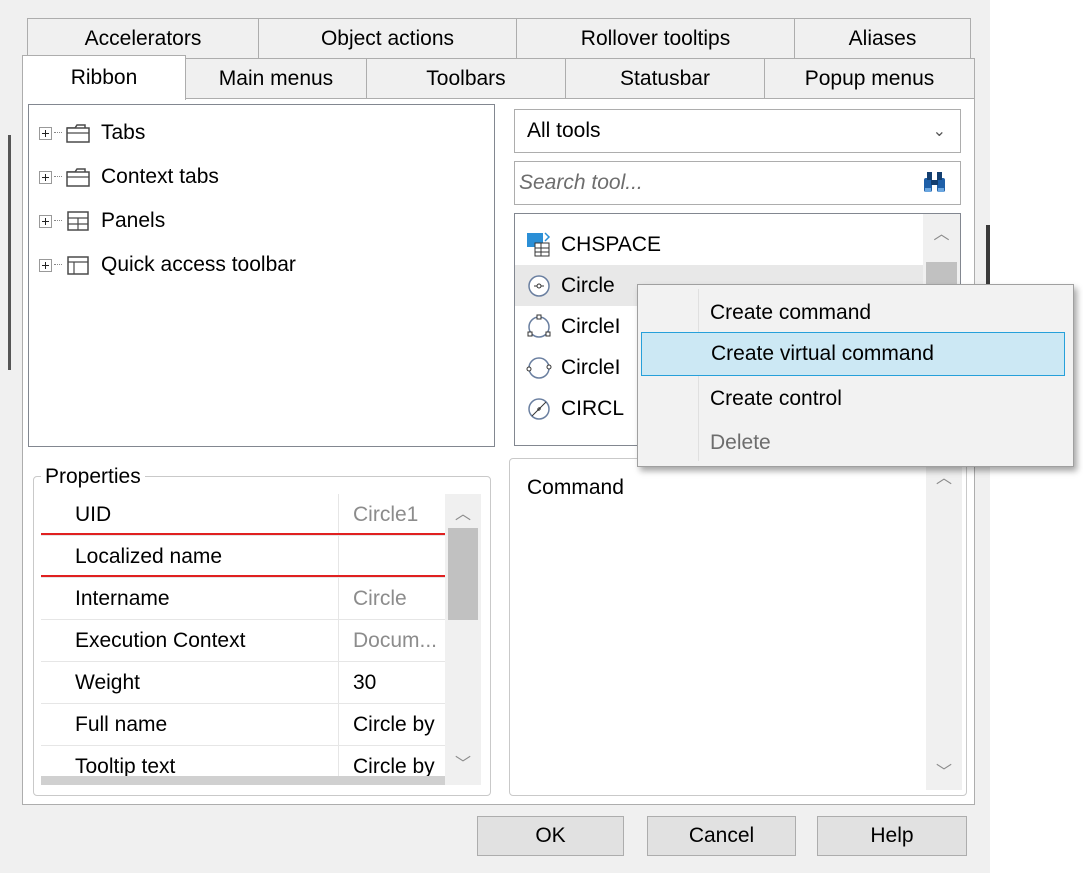 Image resolution: width=1083 pixels, height=873 pixels. I want to click on ok-button: OK, so click(550, 836).